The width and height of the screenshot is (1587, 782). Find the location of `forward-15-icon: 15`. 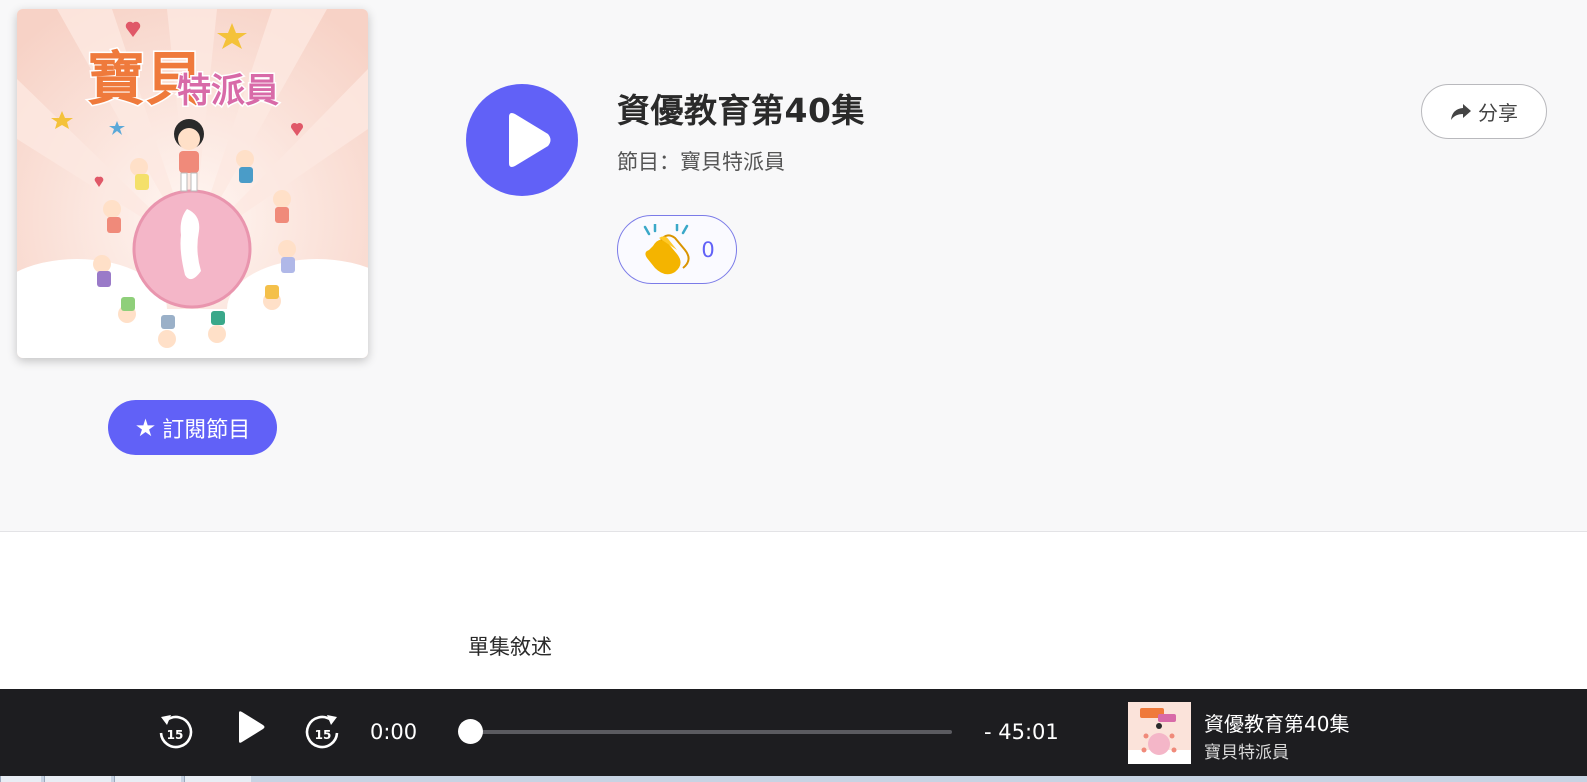

forward-15-icon: 15 is located at coordinates (322, 732).